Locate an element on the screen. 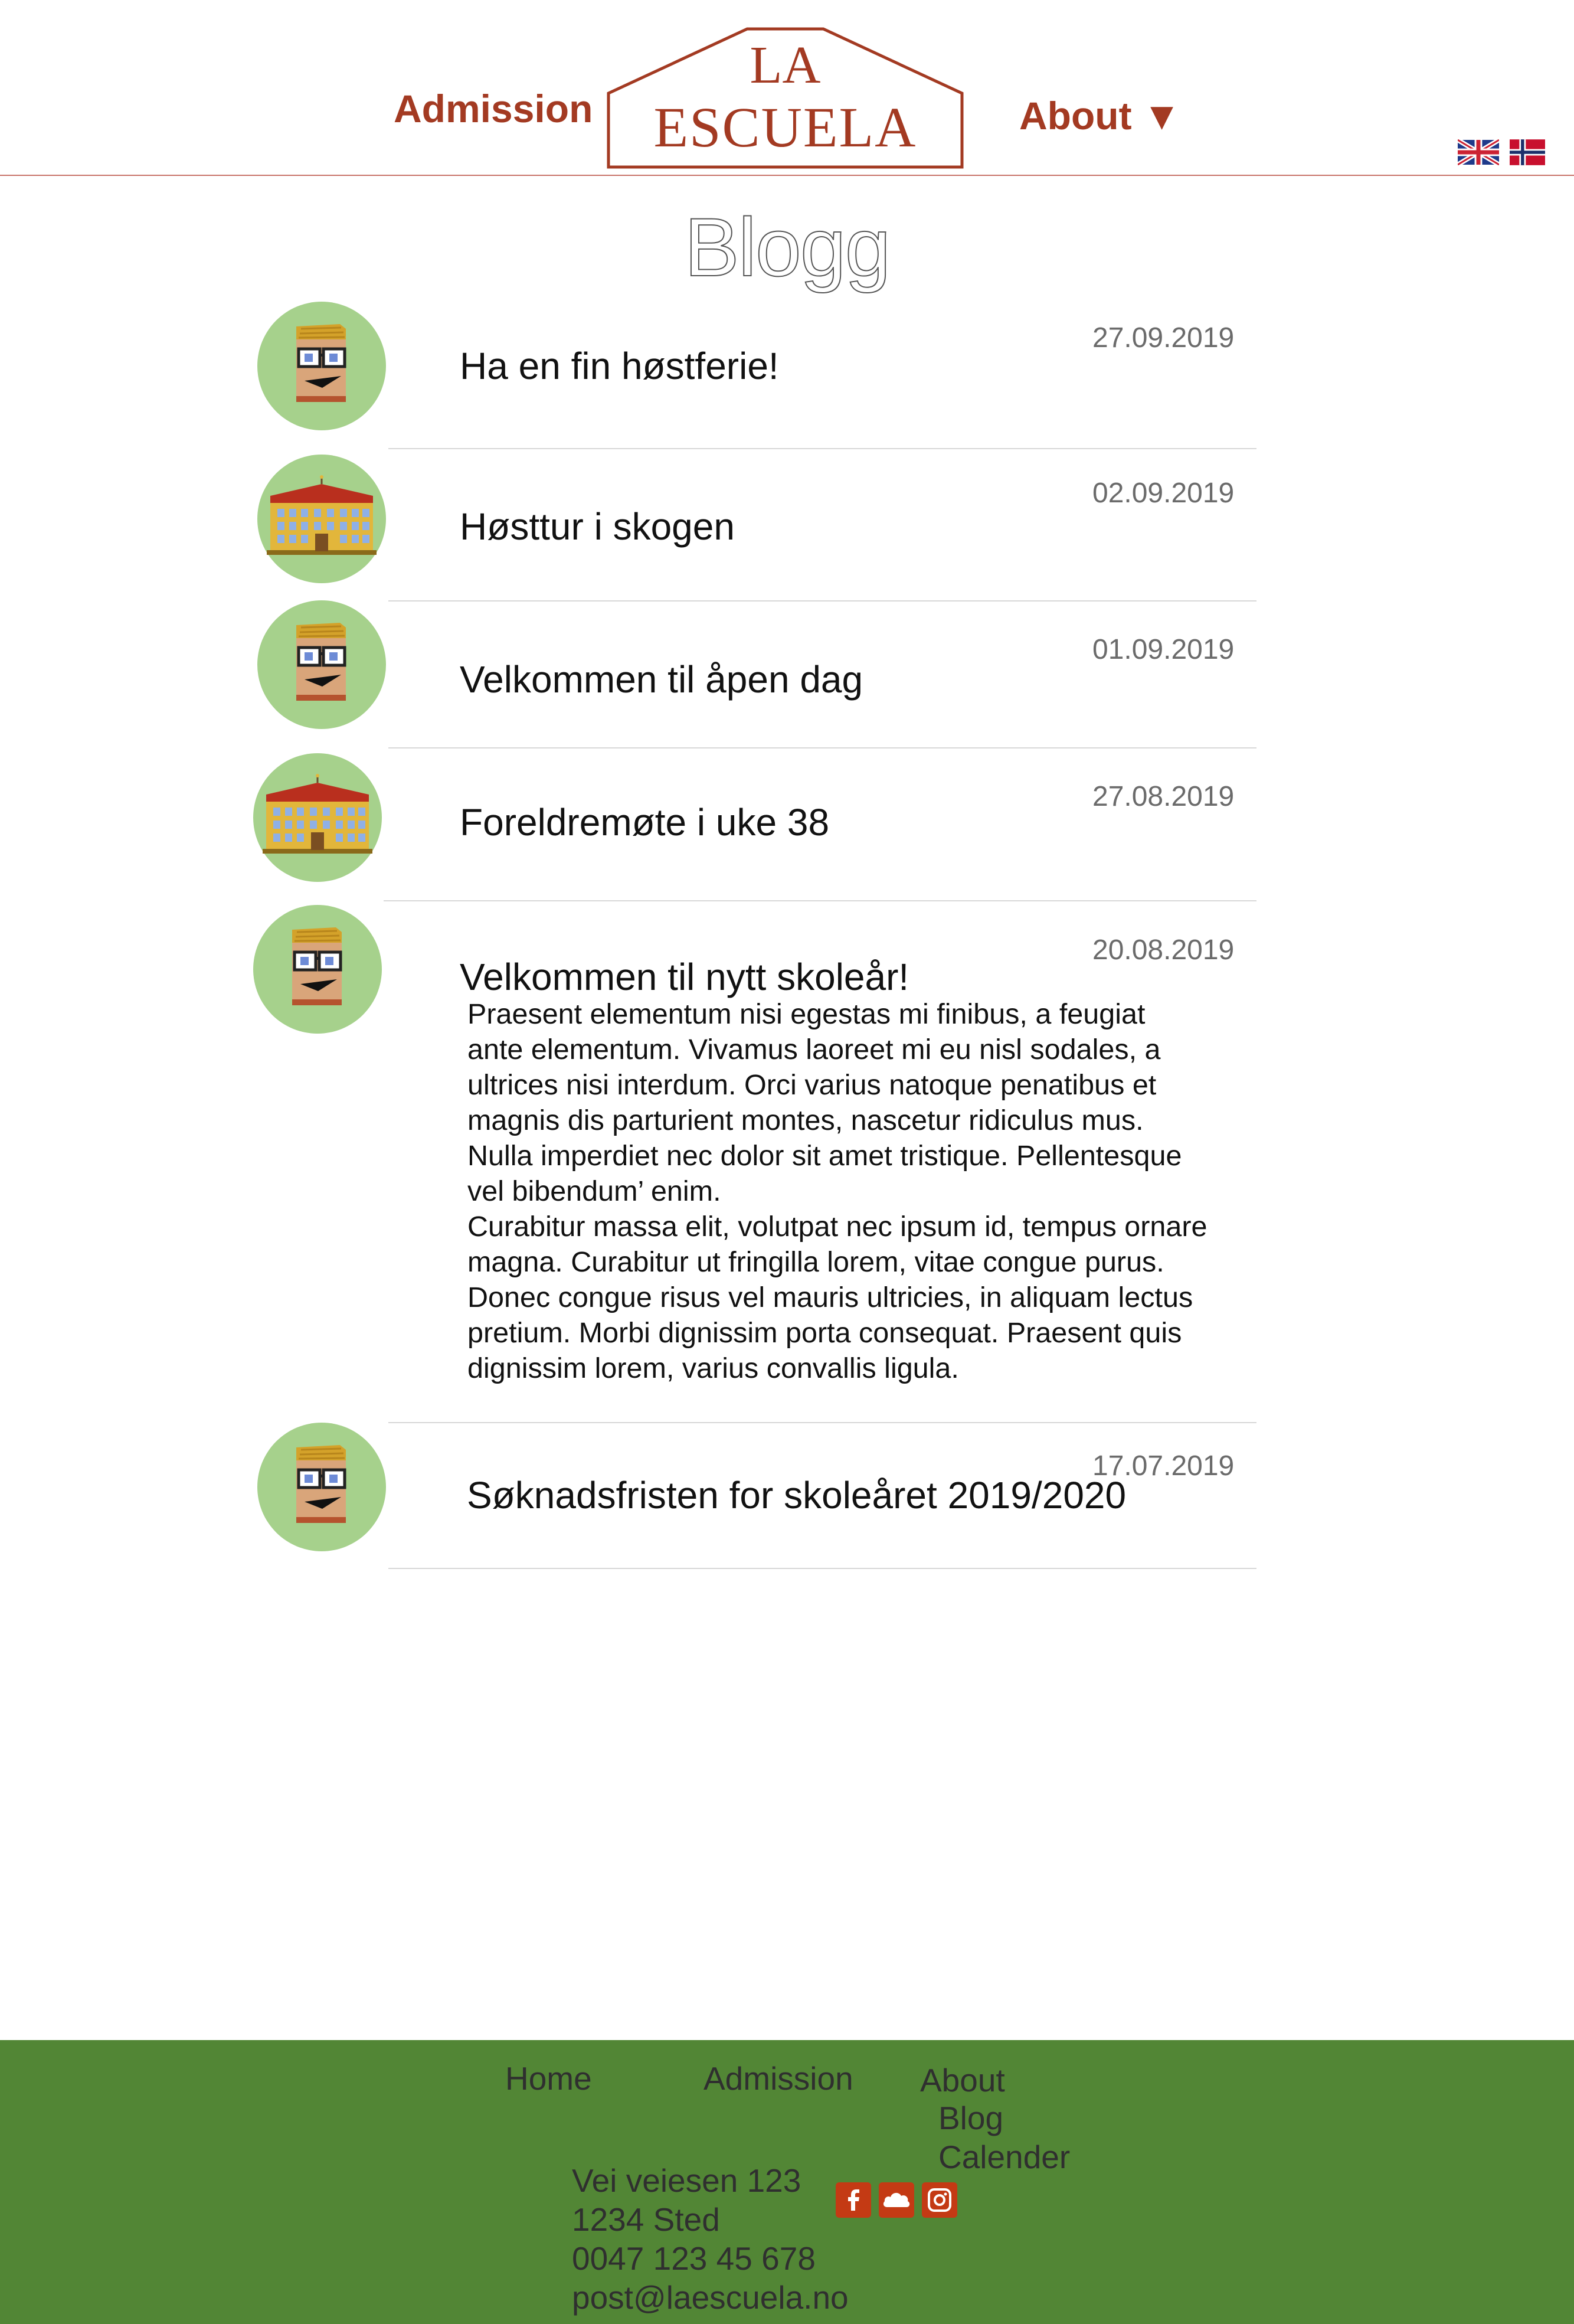  header-divider is located at coordinates (787, 175).